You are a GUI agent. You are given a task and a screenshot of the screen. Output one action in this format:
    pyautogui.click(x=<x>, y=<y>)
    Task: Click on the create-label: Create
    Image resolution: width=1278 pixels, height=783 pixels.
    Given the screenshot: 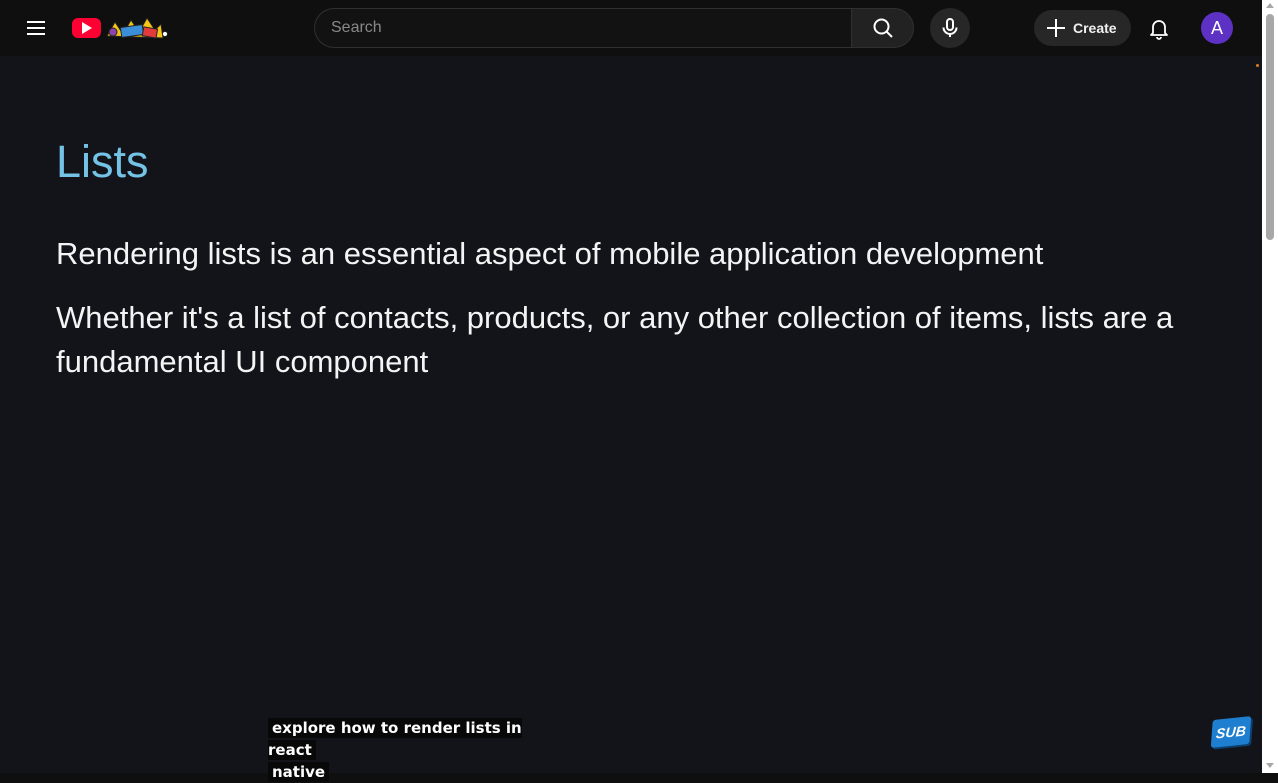 What is the action you would take?
    pyautogui.click(x=1095, y=28)
    